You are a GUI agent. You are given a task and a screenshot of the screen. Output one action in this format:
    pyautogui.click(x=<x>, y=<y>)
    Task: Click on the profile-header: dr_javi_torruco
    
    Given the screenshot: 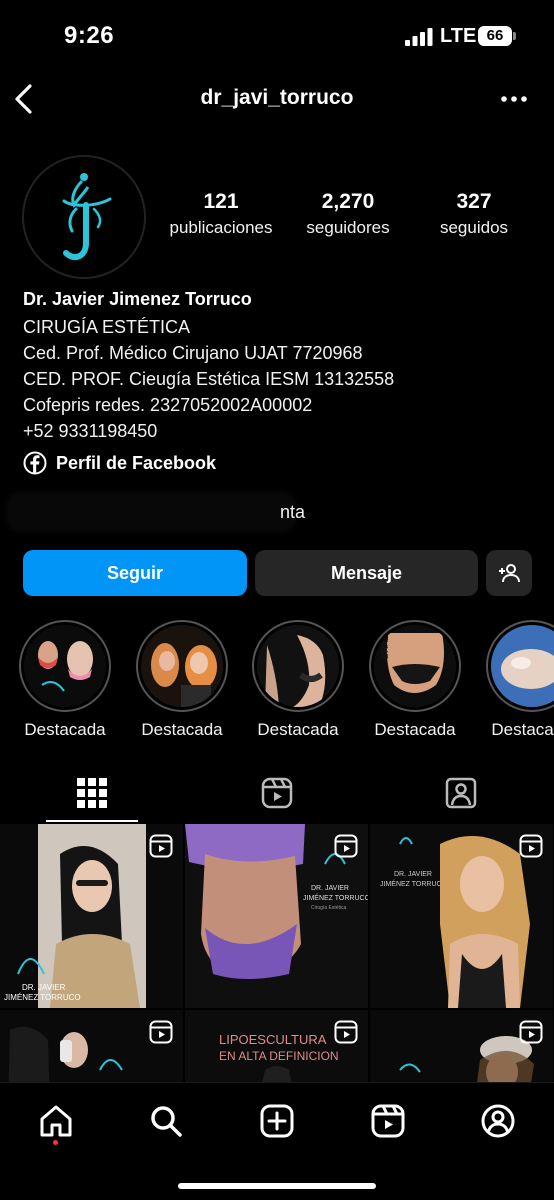 What is the action you would take?
    pyautogui.click(x=277, y=100)
    